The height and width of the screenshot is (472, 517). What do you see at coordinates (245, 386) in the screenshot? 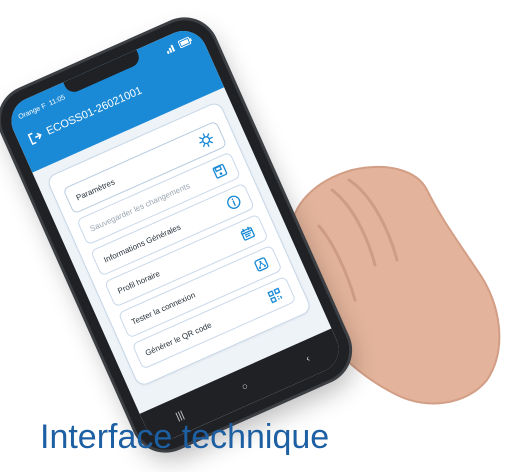
I see `home-button: ○` at bounding box center [245, 386].